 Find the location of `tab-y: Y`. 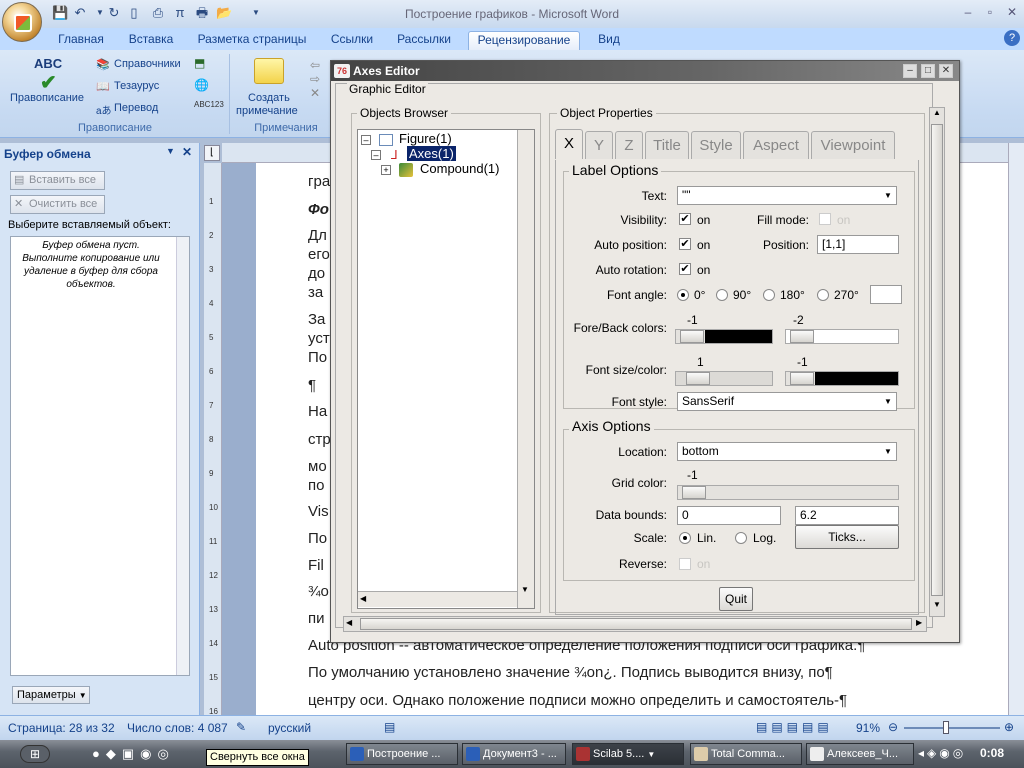

tab-y: Y is located at coordinates (599, 145).